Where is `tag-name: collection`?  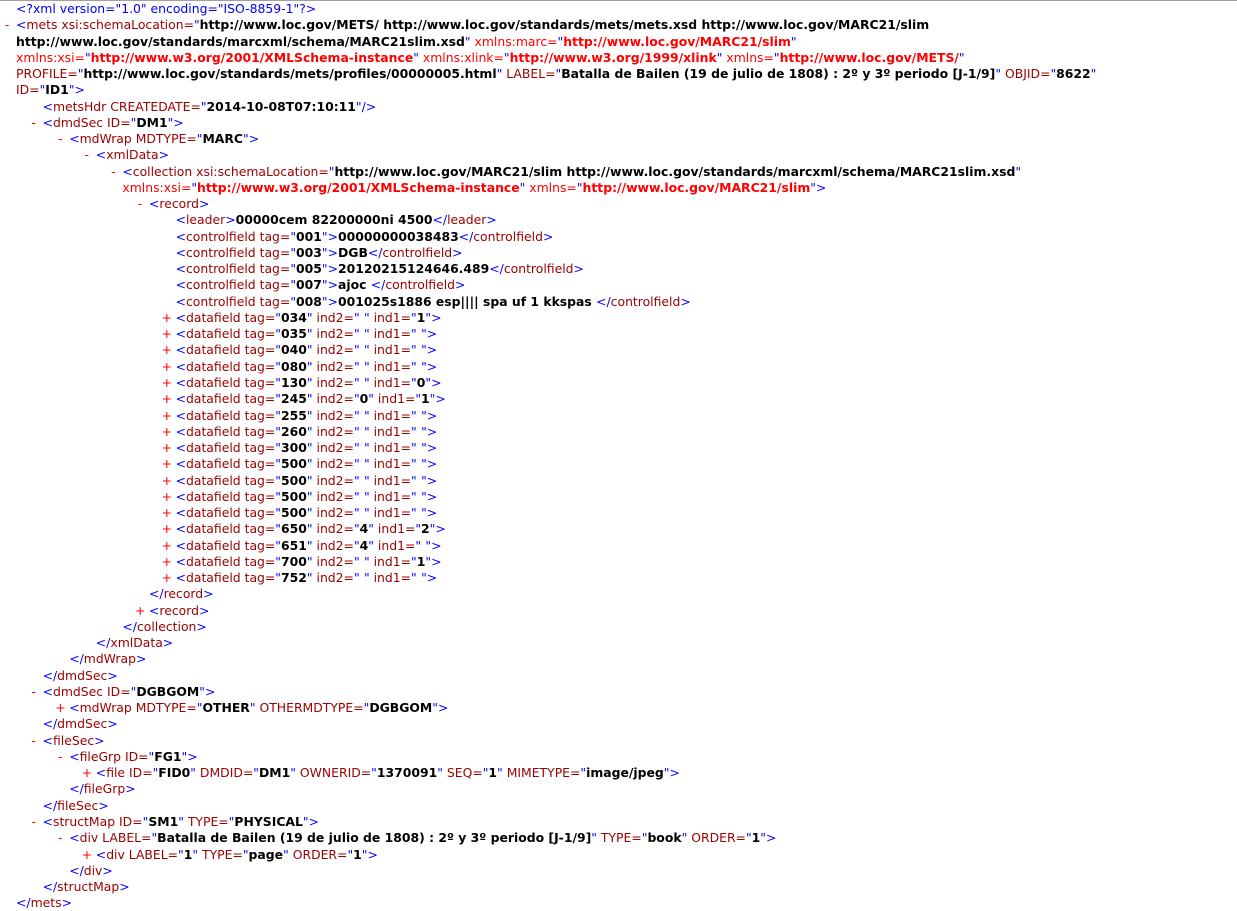
tag-name: collection is located at coordinates (162, 171).